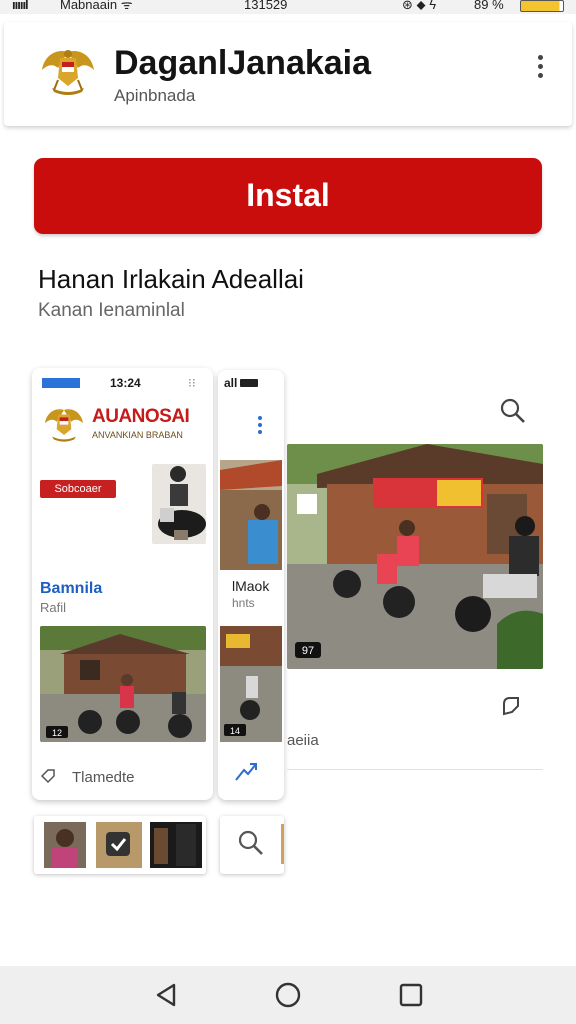 This screenshot has width=576, height=1024. Describe the element at coordinates (57, 733) in the screenshot. I see `scene-badge: 12` at that location.